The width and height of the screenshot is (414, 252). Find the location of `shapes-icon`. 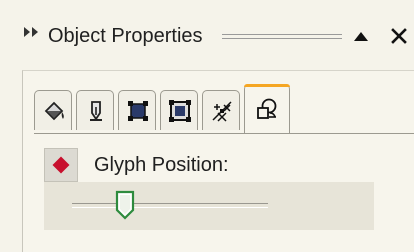

shapes-icon is located at coordinates (267, 108).